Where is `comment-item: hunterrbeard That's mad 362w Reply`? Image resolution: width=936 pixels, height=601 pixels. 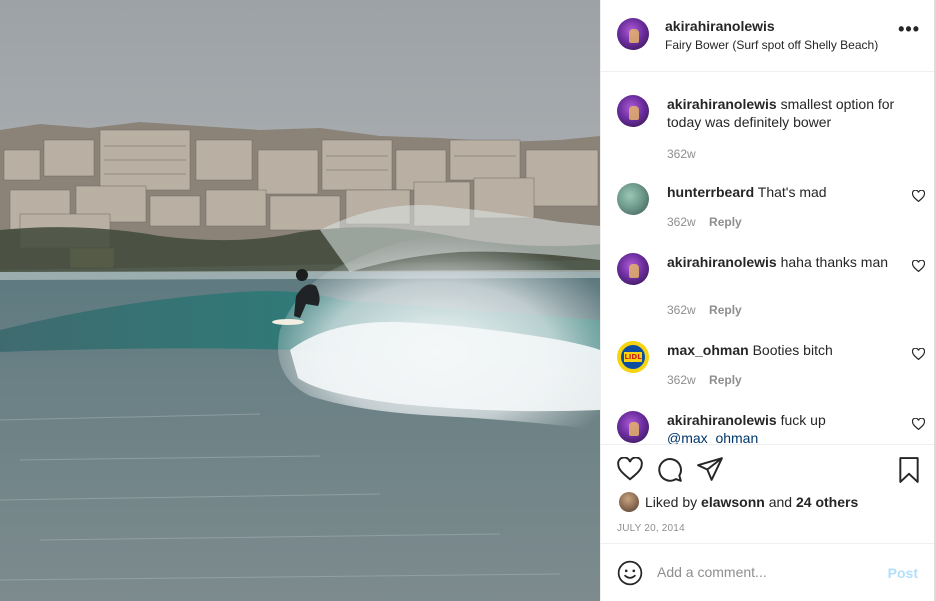
comment-item: hunterrbeard That's mad 362w Reply is located at coordinates (771, 208).